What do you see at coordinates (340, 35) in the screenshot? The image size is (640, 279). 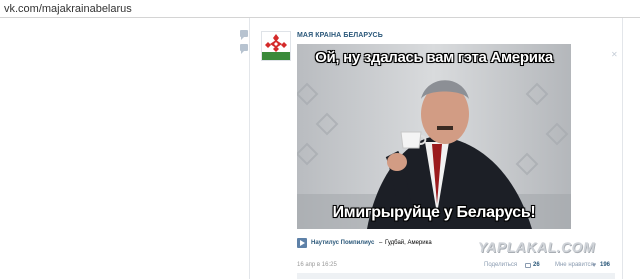 I see `group-name-link: МАЯ КРАІНА БЕЛАРУСЬ` at bounding box center [340, 35].